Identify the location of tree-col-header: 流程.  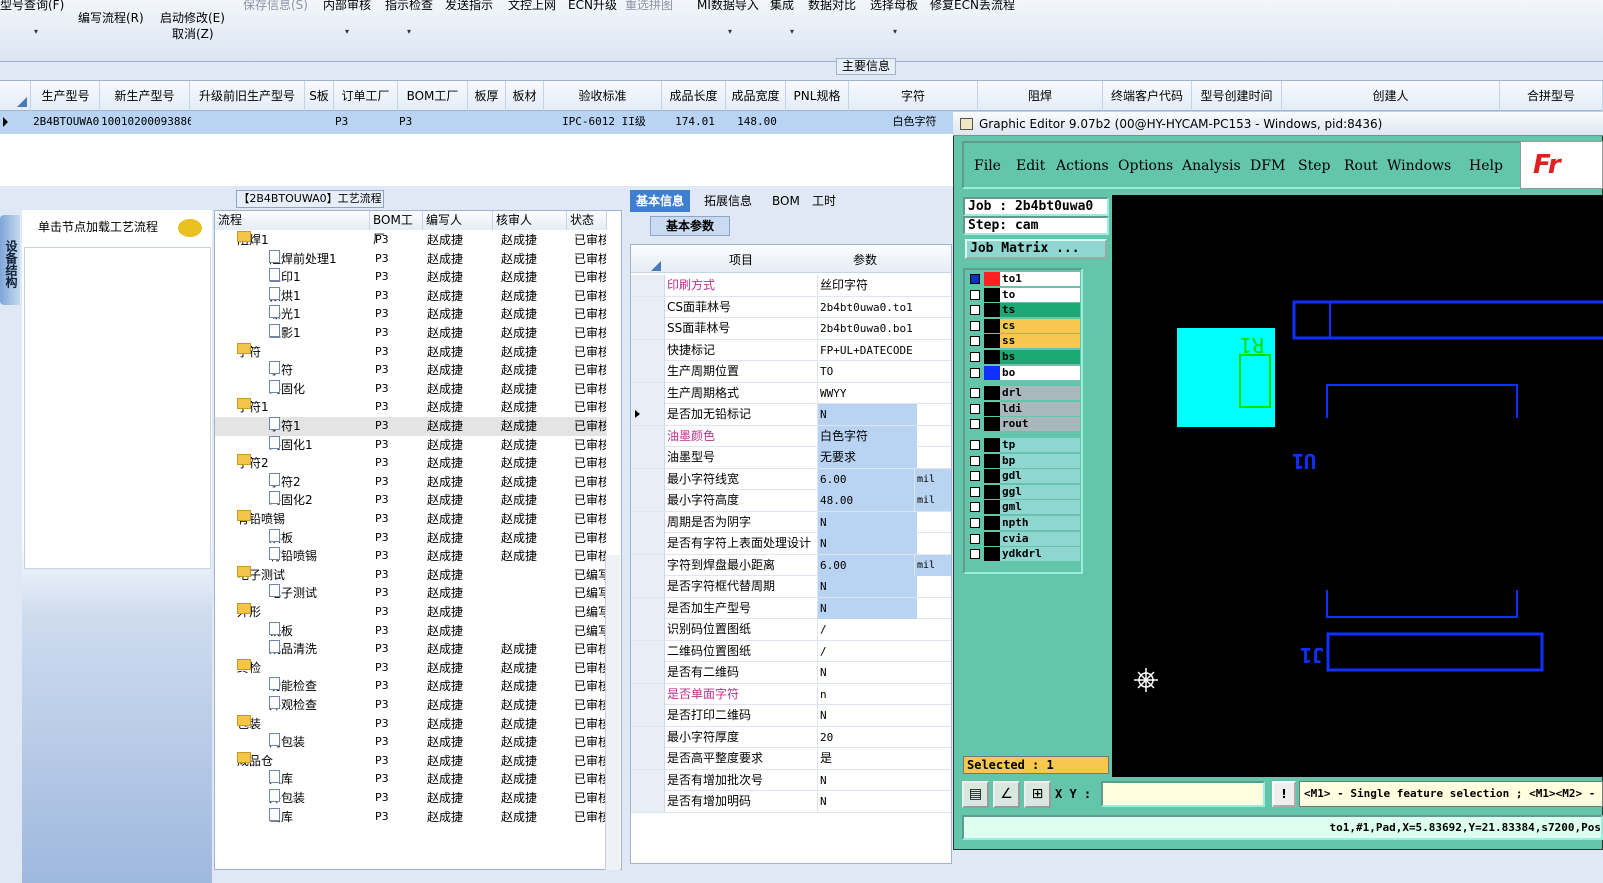
(292, 220).